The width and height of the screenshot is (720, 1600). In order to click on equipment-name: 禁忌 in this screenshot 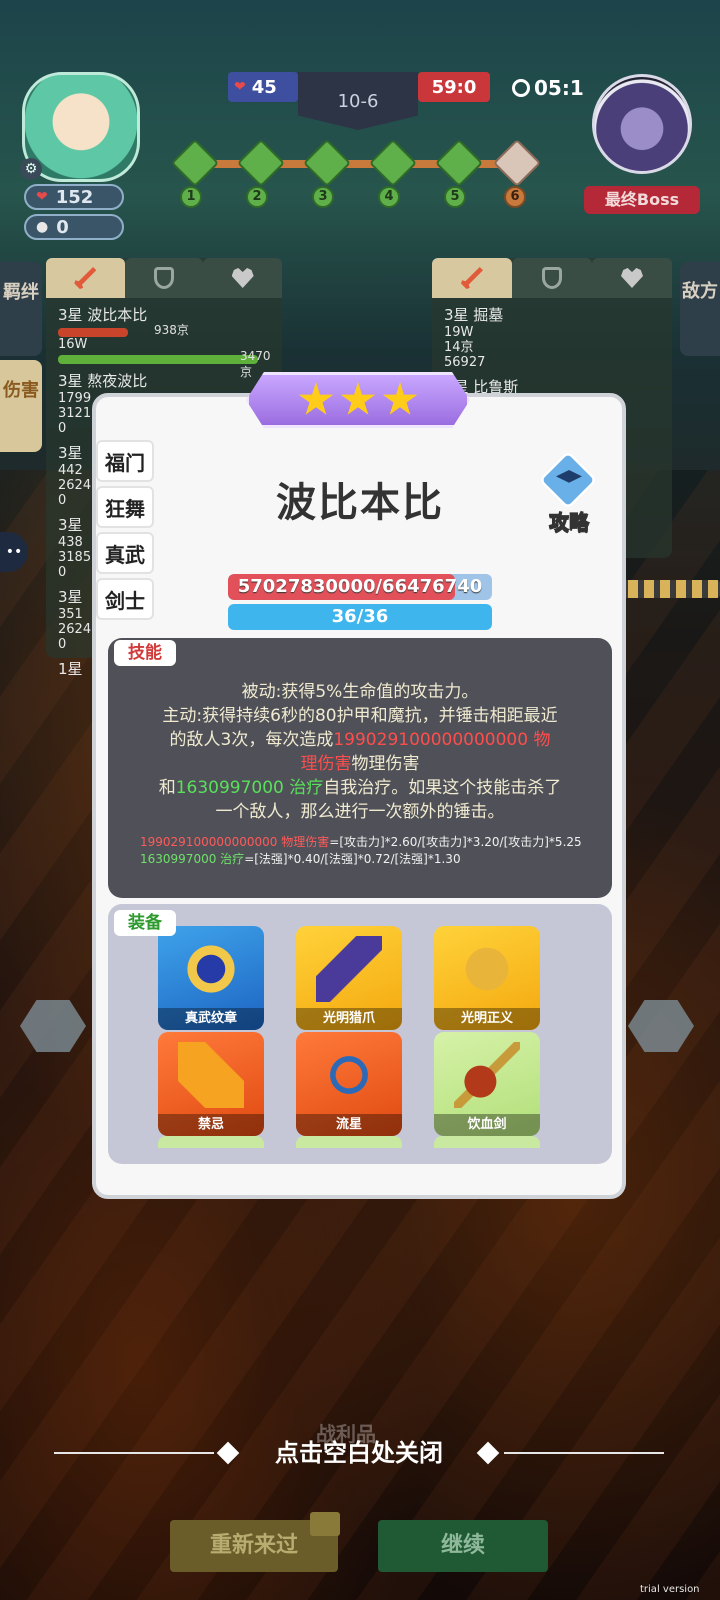, I will do `click(211, 1125)`.